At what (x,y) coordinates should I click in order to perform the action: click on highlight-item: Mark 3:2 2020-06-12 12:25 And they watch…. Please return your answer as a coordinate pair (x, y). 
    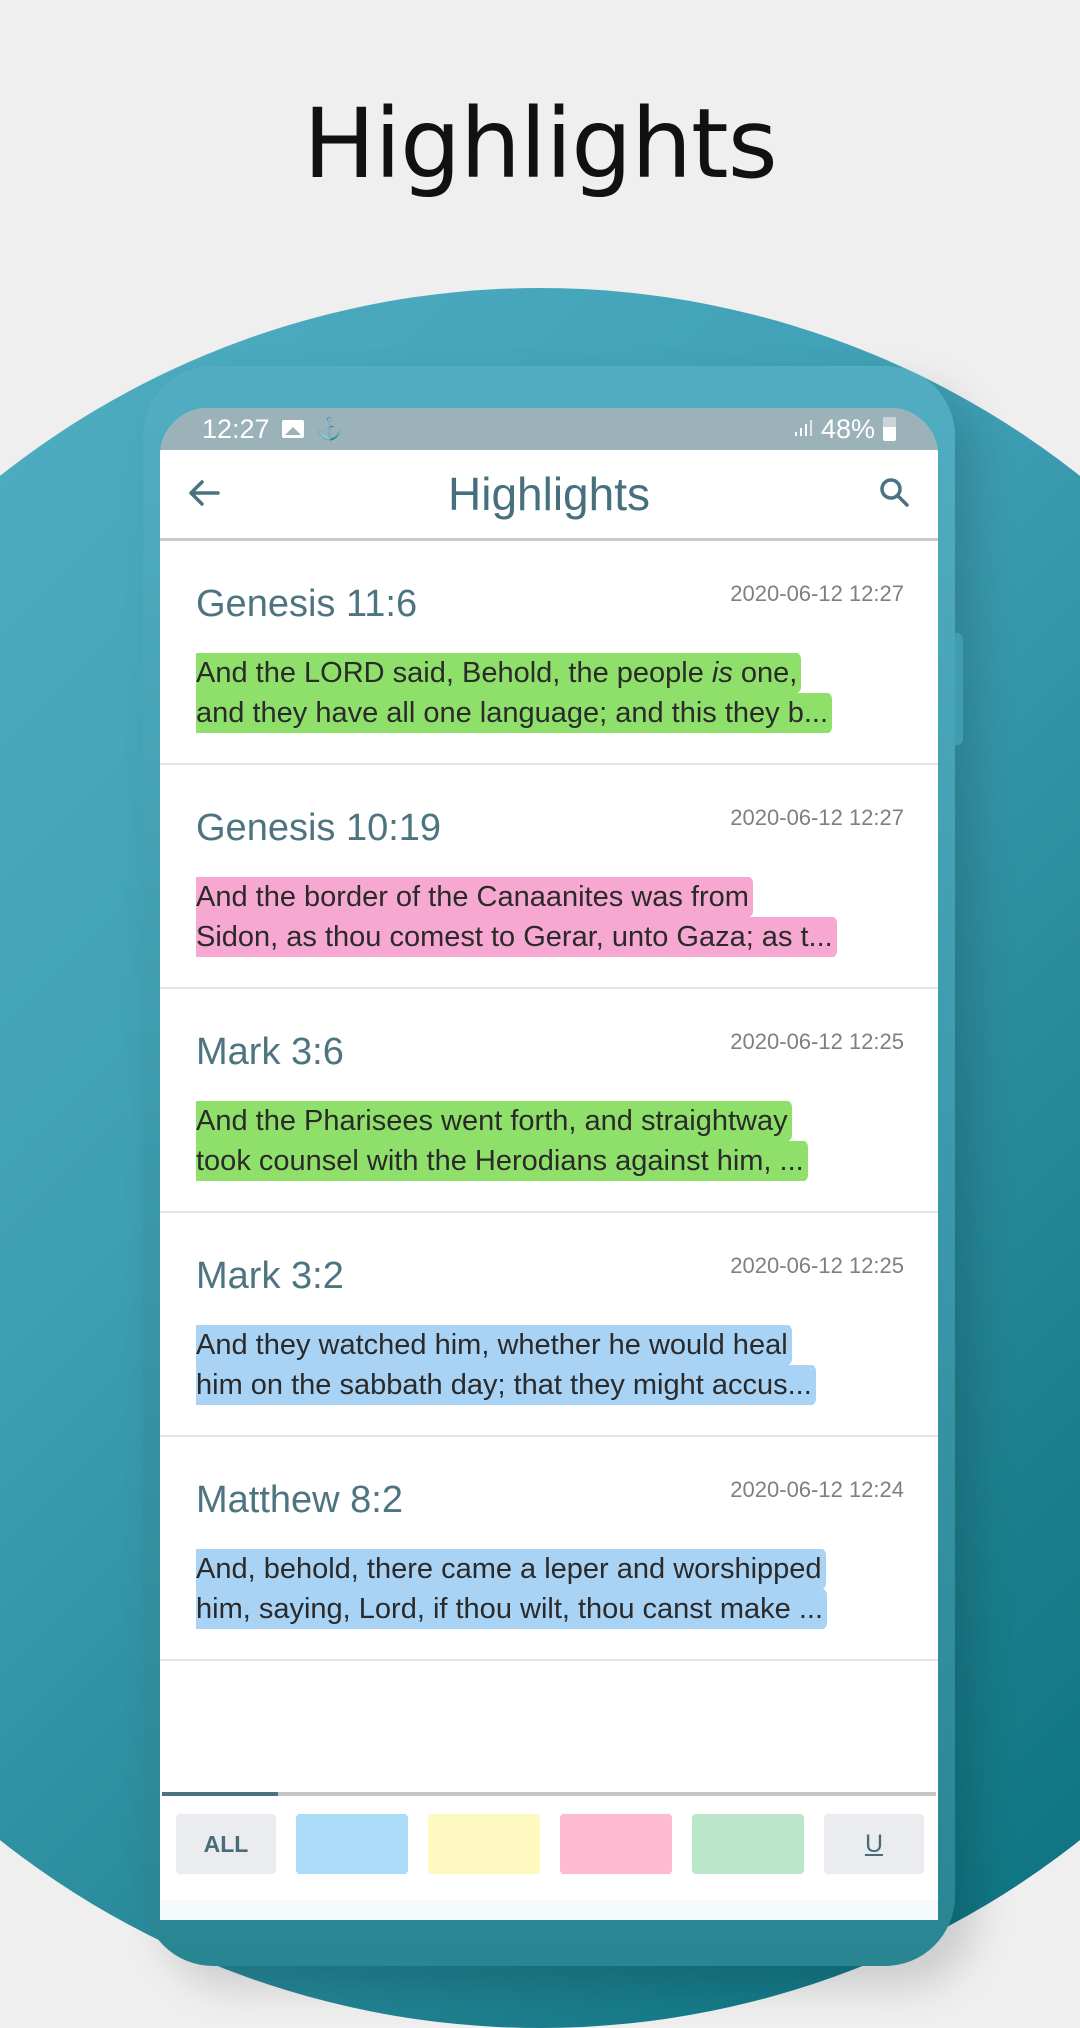
    Looking at the image, I should click on (549, 1325).